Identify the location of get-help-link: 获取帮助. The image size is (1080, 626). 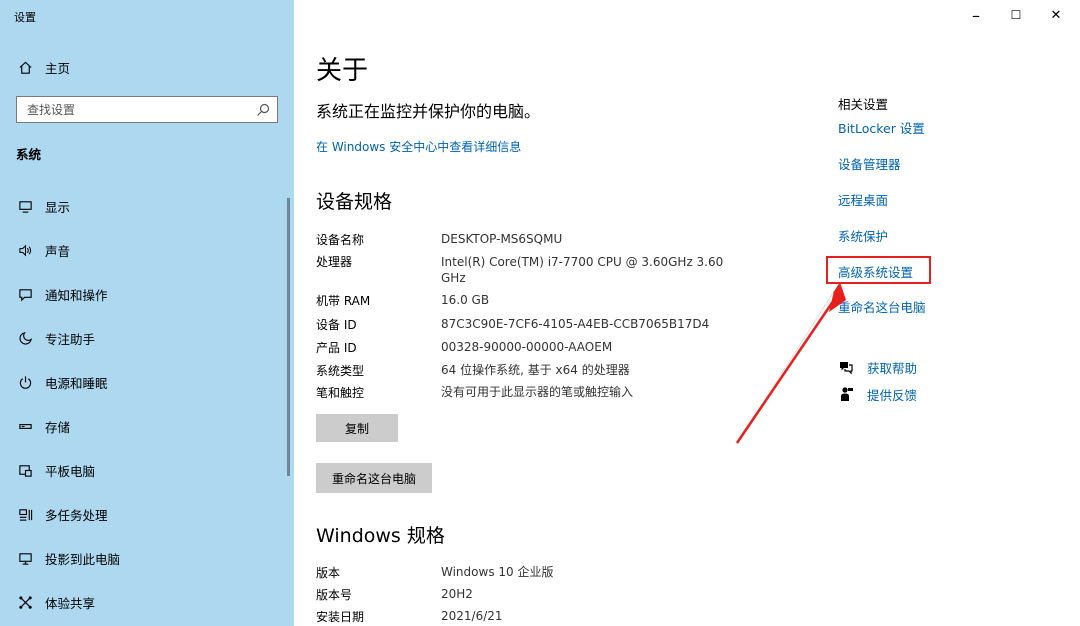
(877, 367).